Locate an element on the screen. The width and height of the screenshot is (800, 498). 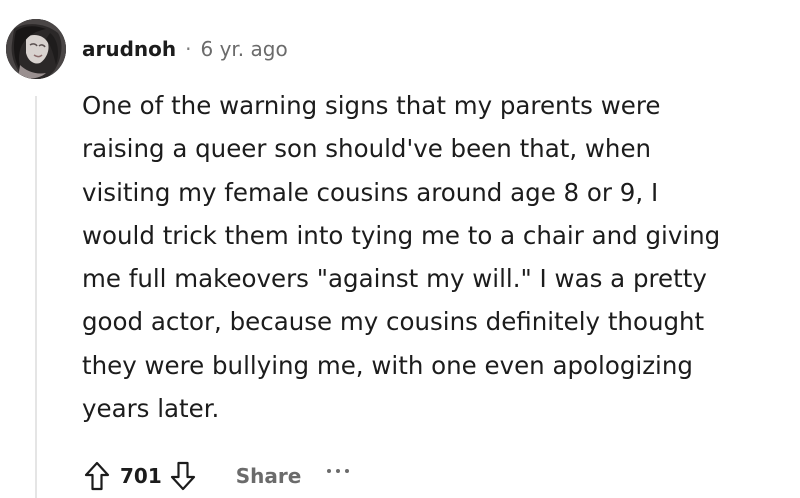
share-button: Share is located at coordinates (269, 476).